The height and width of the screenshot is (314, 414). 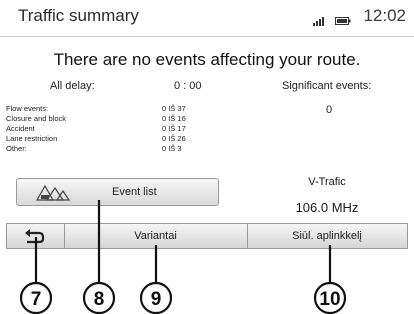 What do you see at coordinates (174, 128) in the screenshot?
I see `event-value: 0 IŠ 17` at bounding box center [174, 128].